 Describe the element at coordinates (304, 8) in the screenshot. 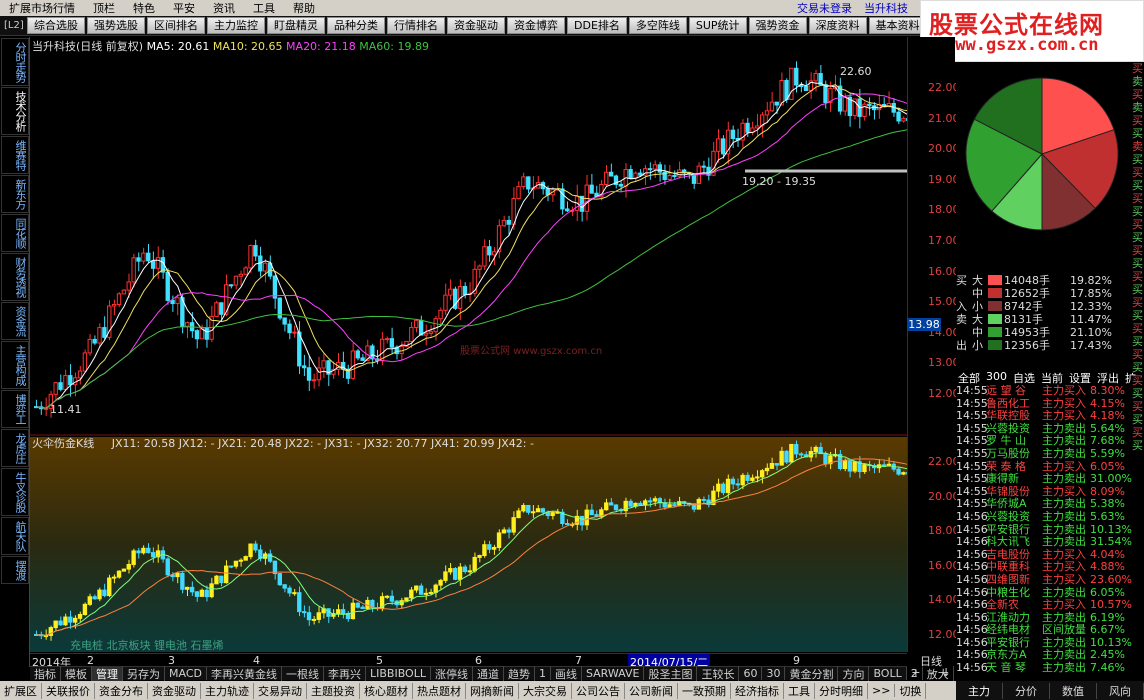

I see `menu-item-help: 帮助` at that location.